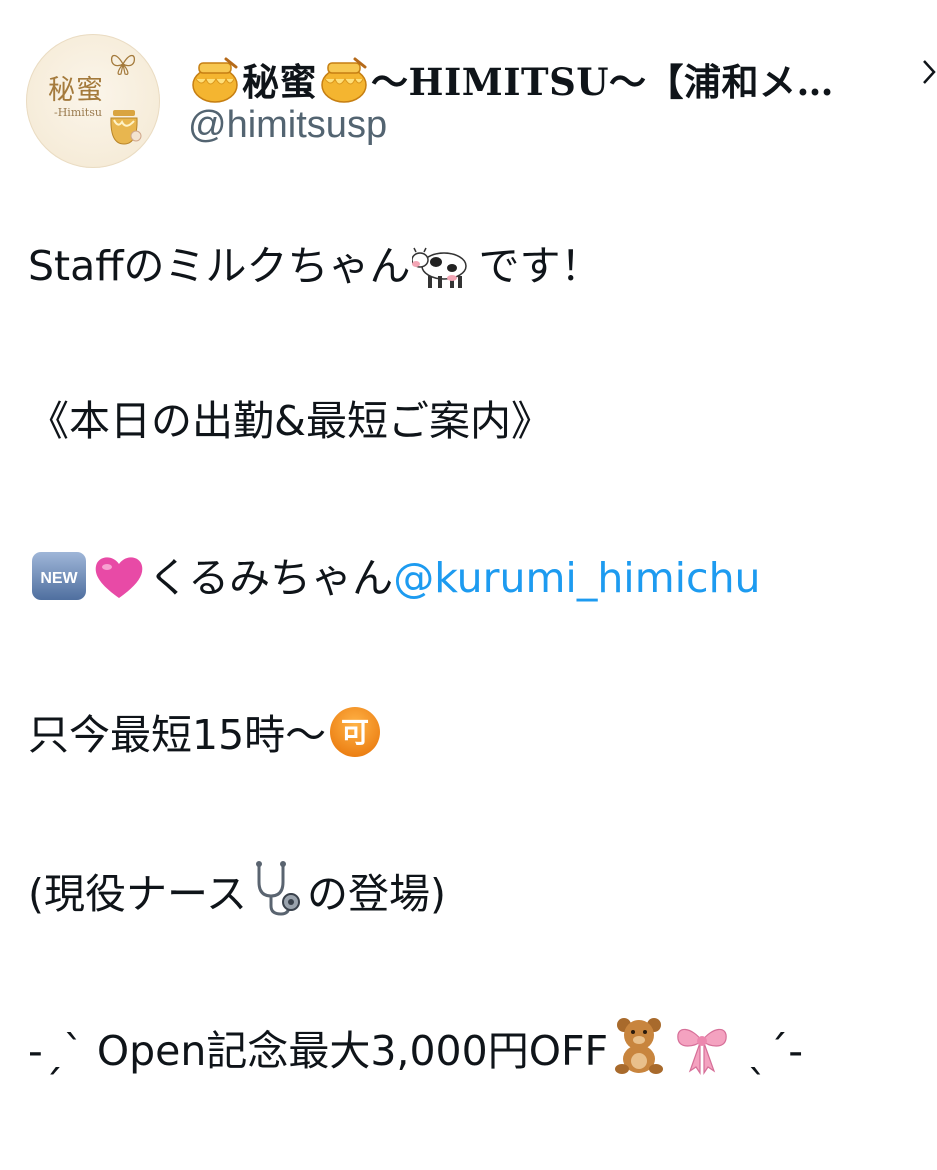 Image resolution: width=937 pixels, height=1170 pixels. What do you see at coordinates (318, 1051) in the screenshot?
I see `tweet-text: -ˏˋ Open記念最大3,000円OFF` at bounding box center [318, 1051].